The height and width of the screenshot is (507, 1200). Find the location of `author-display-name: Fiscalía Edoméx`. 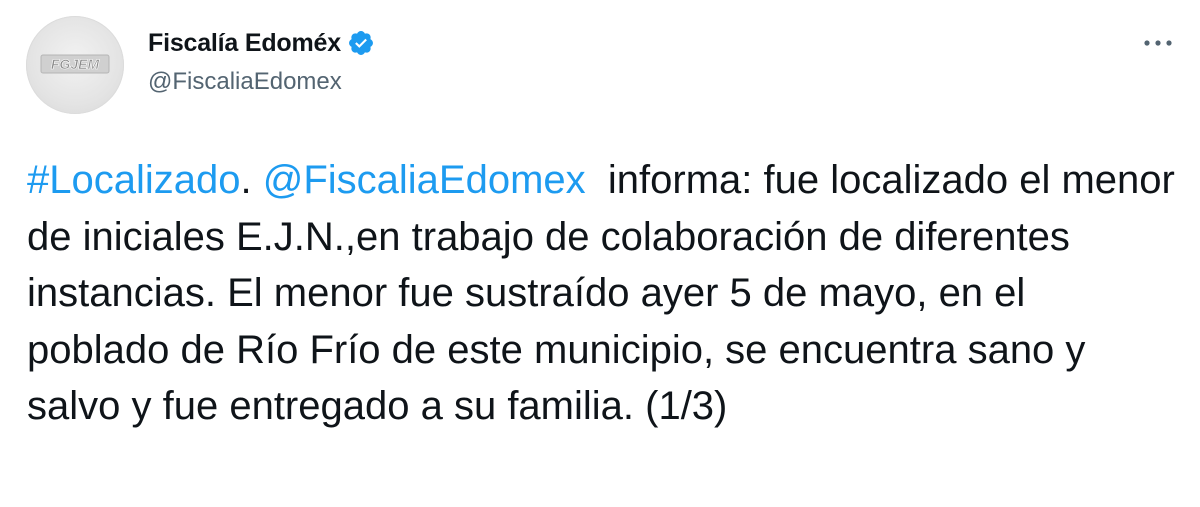

author-display-name: Fiscalía Edoméx is located at coordinates (244, 43).